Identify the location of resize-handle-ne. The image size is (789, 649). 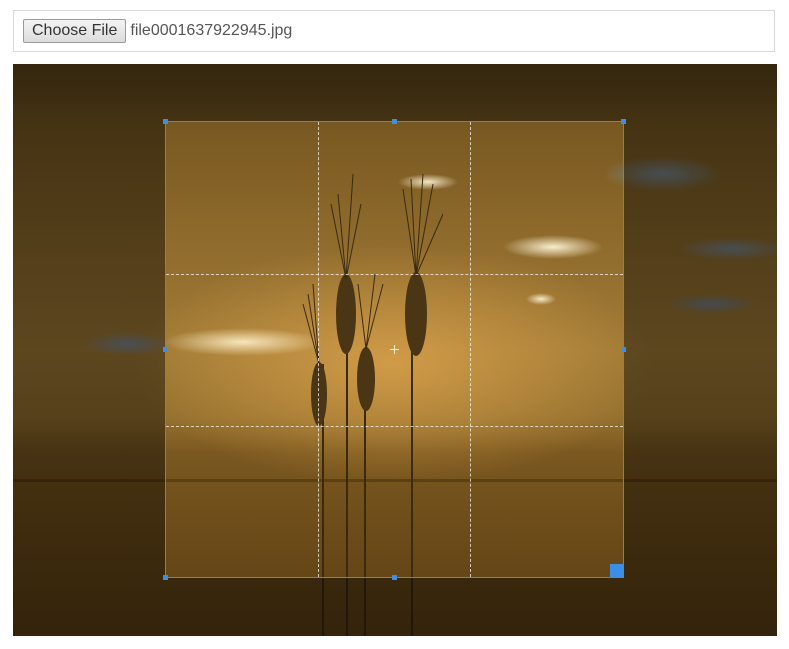
(623, 121).